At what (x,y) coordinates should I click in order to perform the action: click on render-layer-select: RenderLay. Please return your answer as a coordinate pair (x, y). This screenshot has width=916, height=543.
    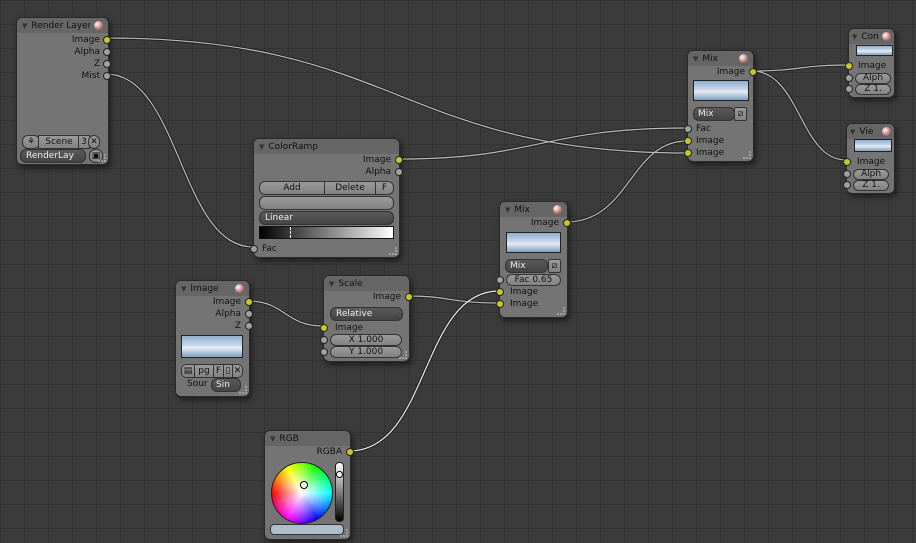
    Looking at the image, I should click on (53, 156).